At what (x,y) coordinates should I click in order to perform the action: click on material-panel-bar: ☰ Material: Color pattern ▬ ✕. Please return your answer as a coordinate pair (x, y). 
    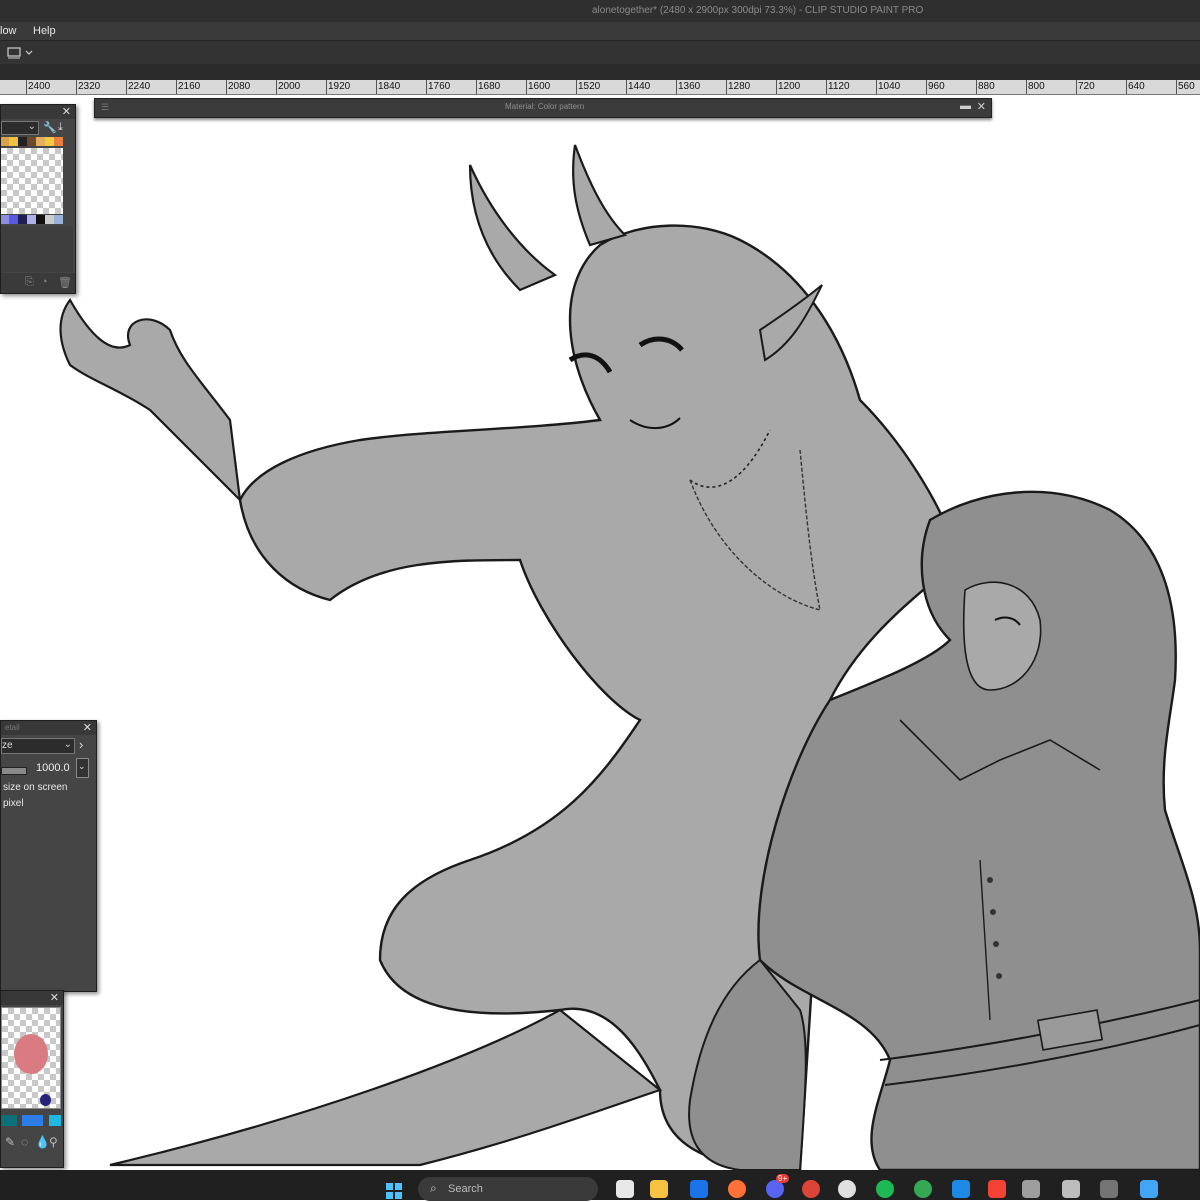
    Looking at the image, I should click on (543, 108).